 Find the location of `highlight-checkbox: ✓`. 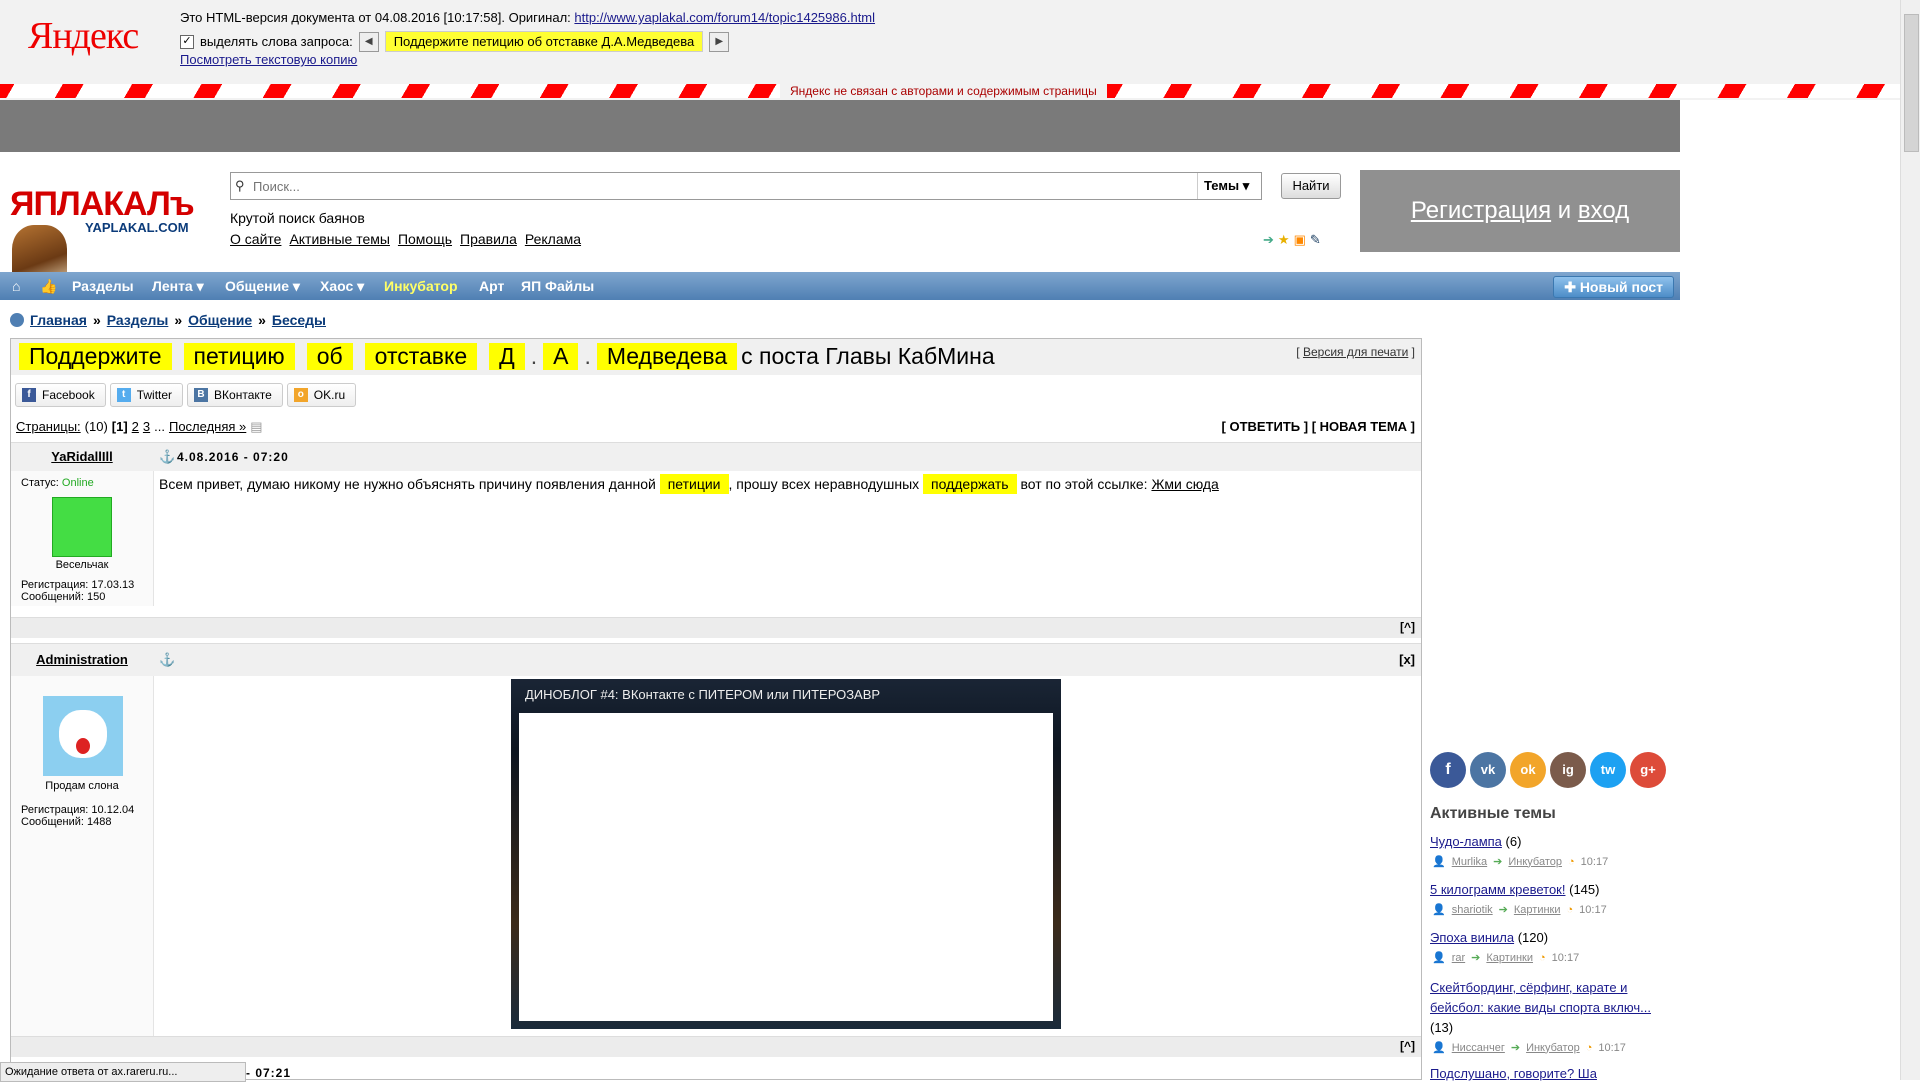

highlight-checkbox: ✓ is located at coordinates (187, 41).